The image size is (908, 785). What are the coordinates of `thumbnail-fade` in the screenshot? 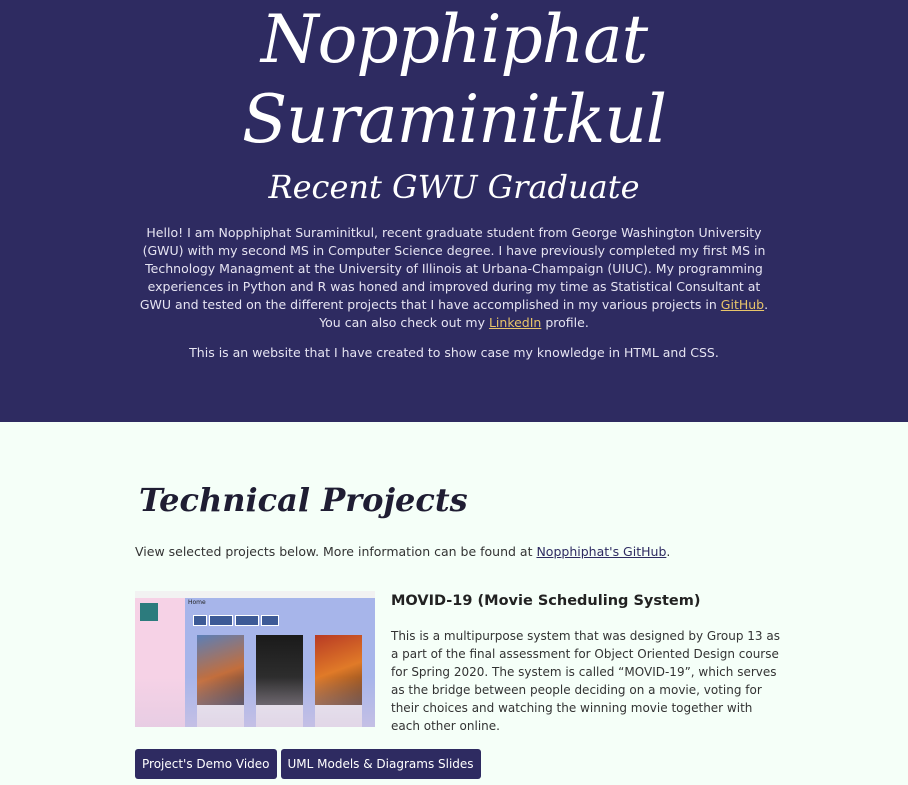 It's located at (255, 702).